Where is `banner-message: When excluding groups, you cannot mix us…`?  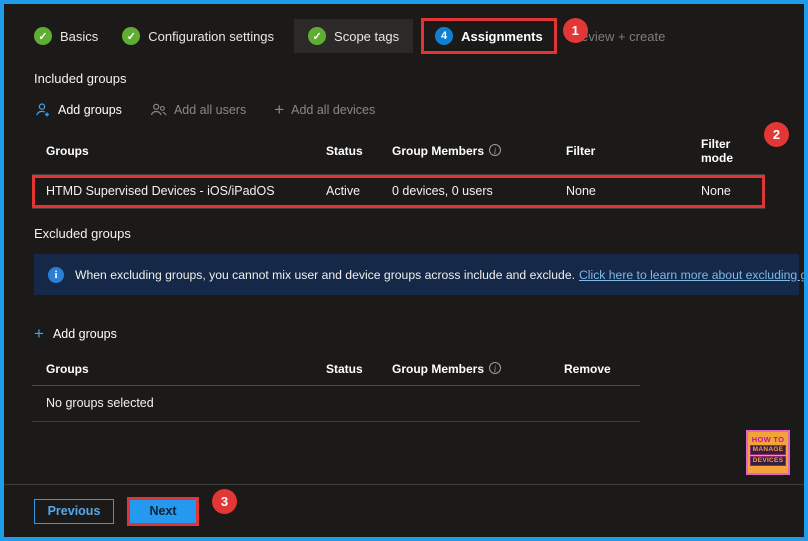 banner-message: When excluding groups, you cannot mix us… is located at coordinates (439, 275).